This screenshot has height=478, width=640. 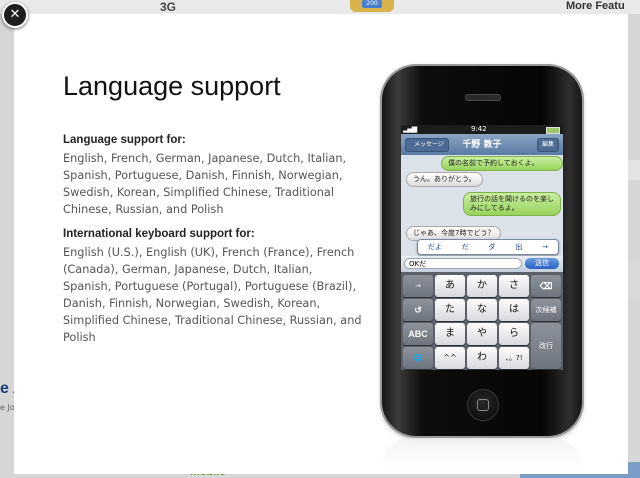 I want to click on keyboard-support-heading: International keyboard support for:, so click(x=159, y=234).